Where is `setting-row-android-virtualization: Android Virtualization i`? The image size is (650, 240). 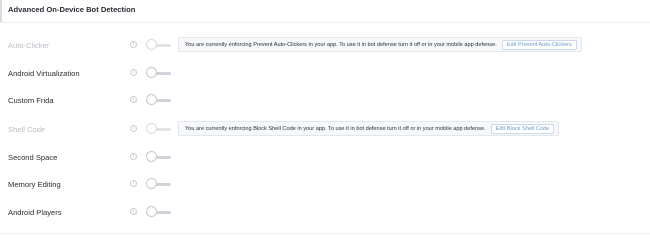 setting-row-android-virtualization: Android Virtualization i is located at coordinates (325, 74).